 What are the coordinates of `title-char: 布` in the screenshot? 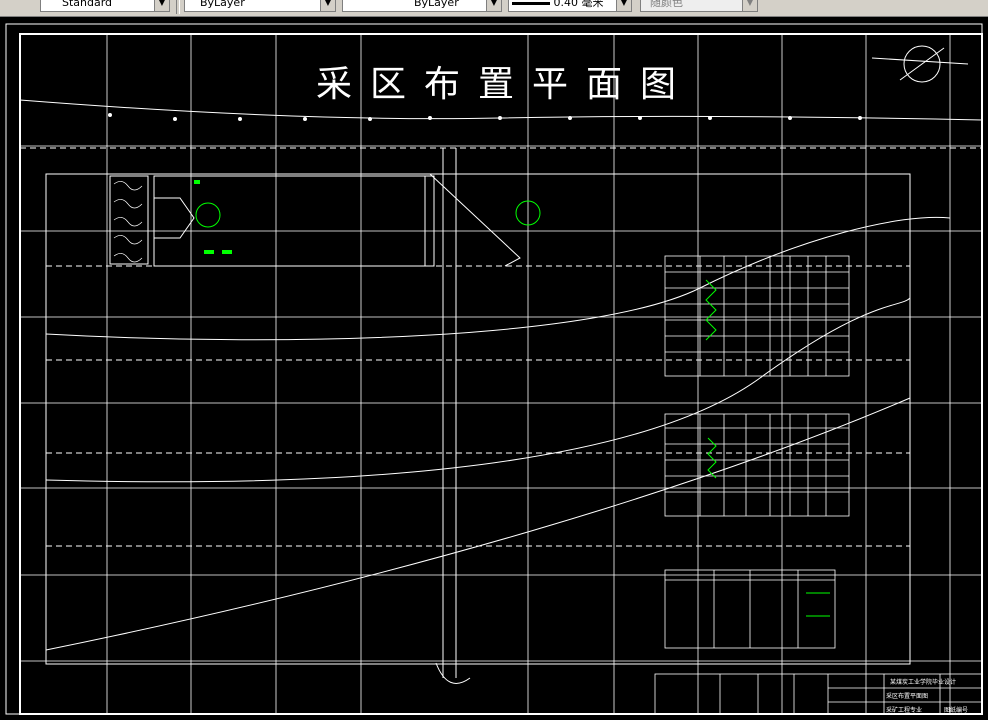 It's located at (442, 84).